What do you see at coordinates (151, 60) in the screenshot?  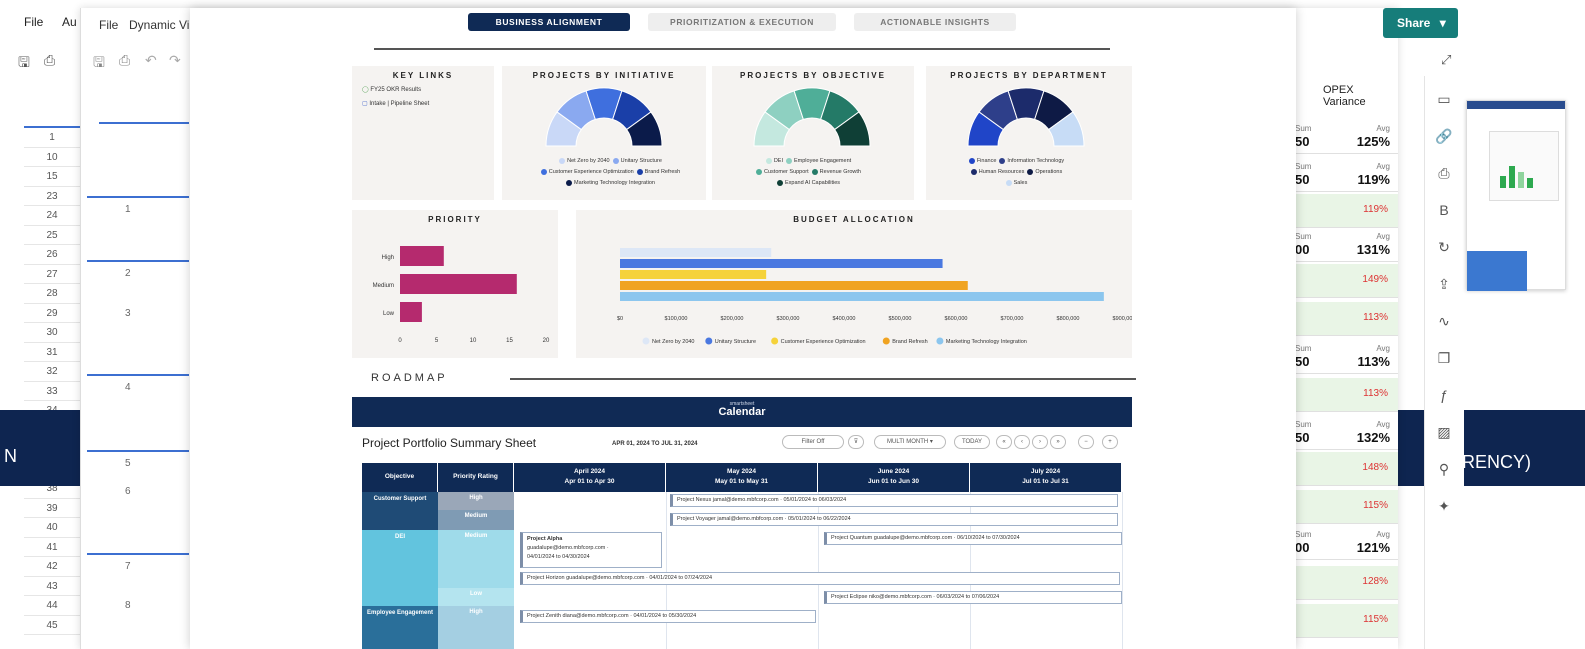 I see `undo-icon: ↶` at bounding box center [151, 60].